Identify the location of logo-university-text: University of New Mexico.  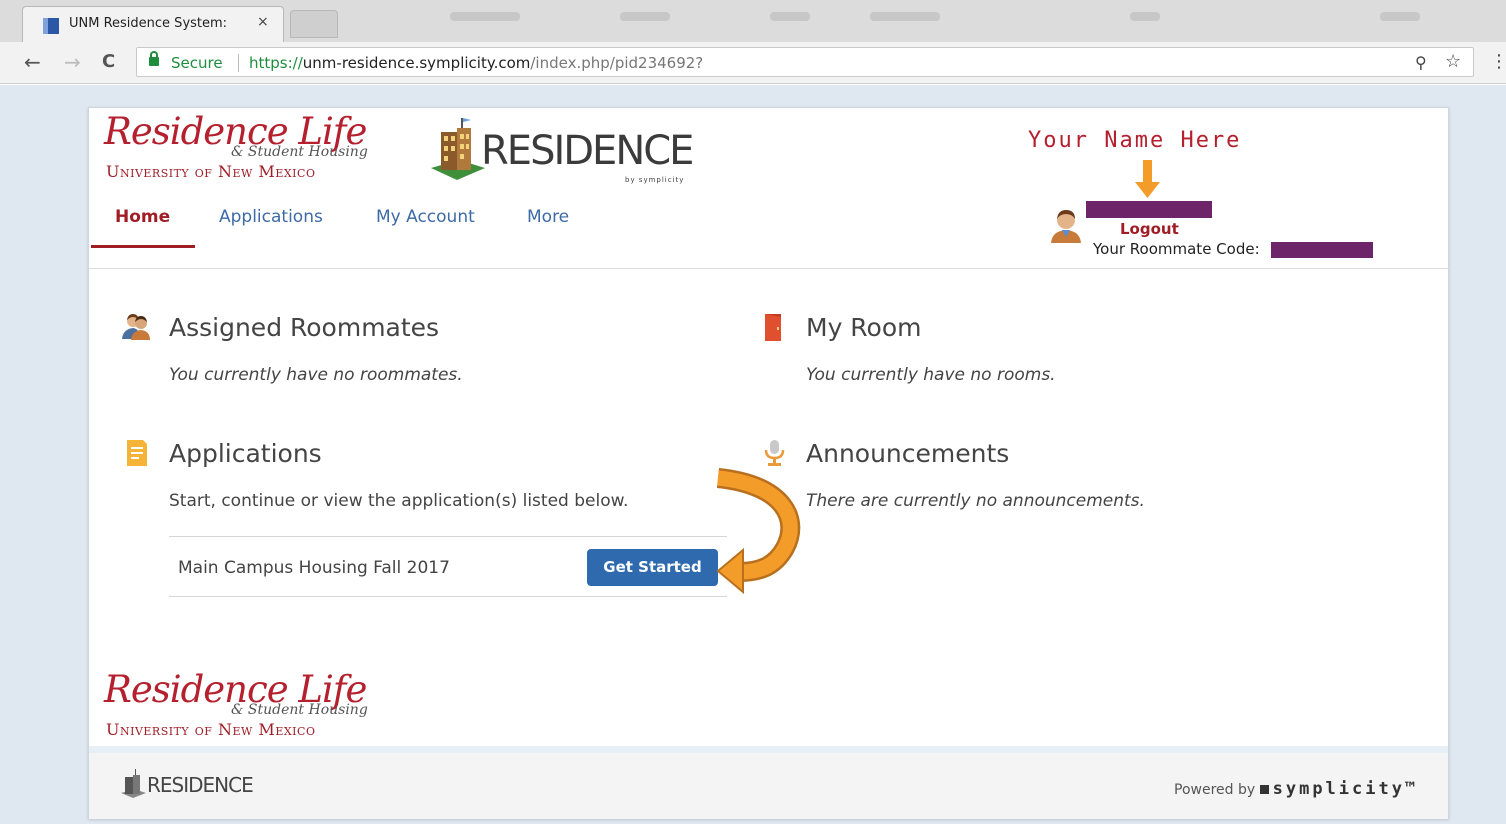
(211, 171).